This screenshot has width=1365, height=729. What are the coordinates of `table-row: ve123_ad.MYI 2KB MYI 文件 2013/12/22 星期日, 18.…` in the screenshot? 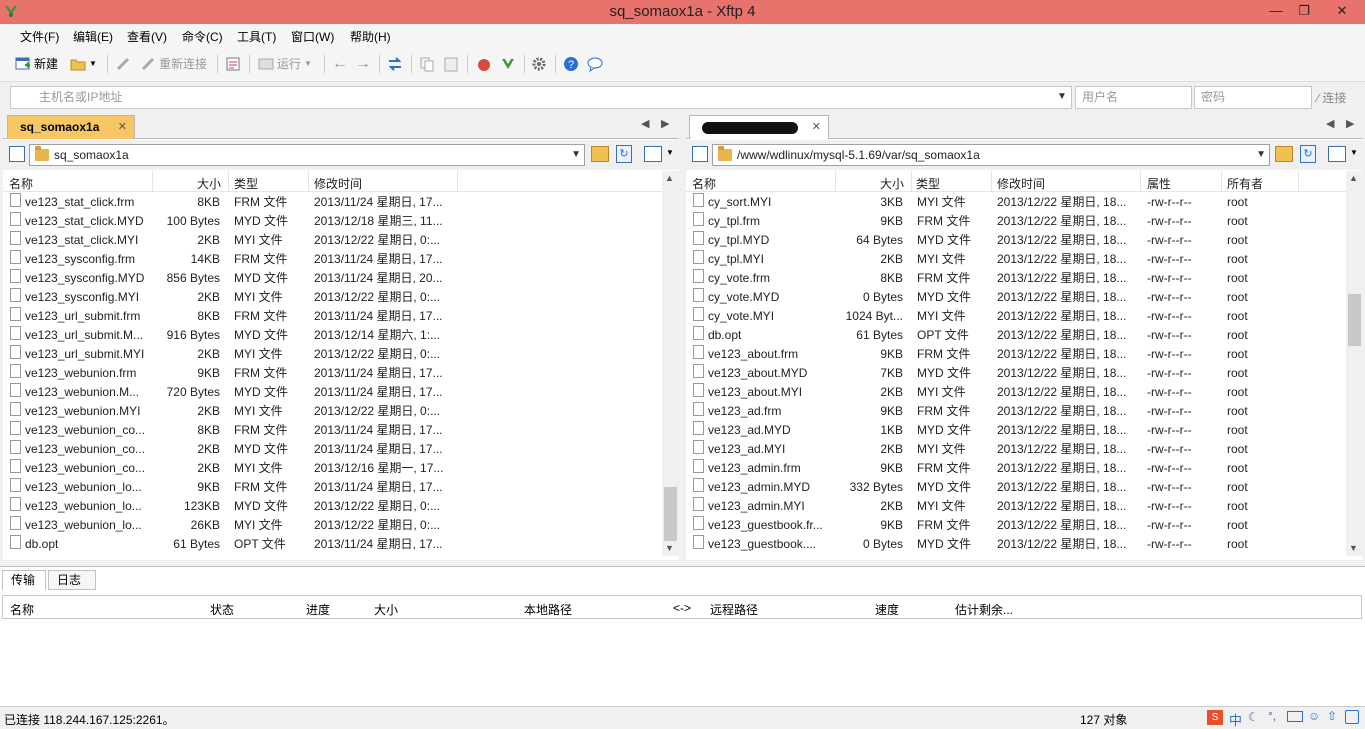 It's located at (1024, 449).